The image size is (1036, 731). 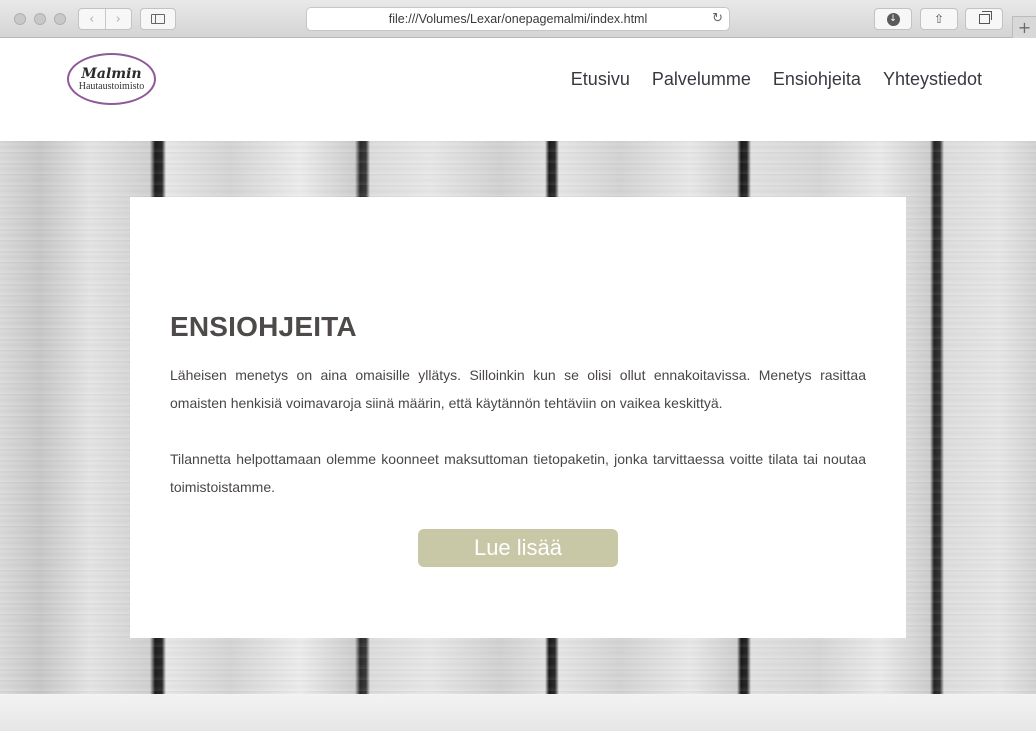 I want to click on site-logo: Malmin Hautaustoimisto, so click(x=111, y=79).